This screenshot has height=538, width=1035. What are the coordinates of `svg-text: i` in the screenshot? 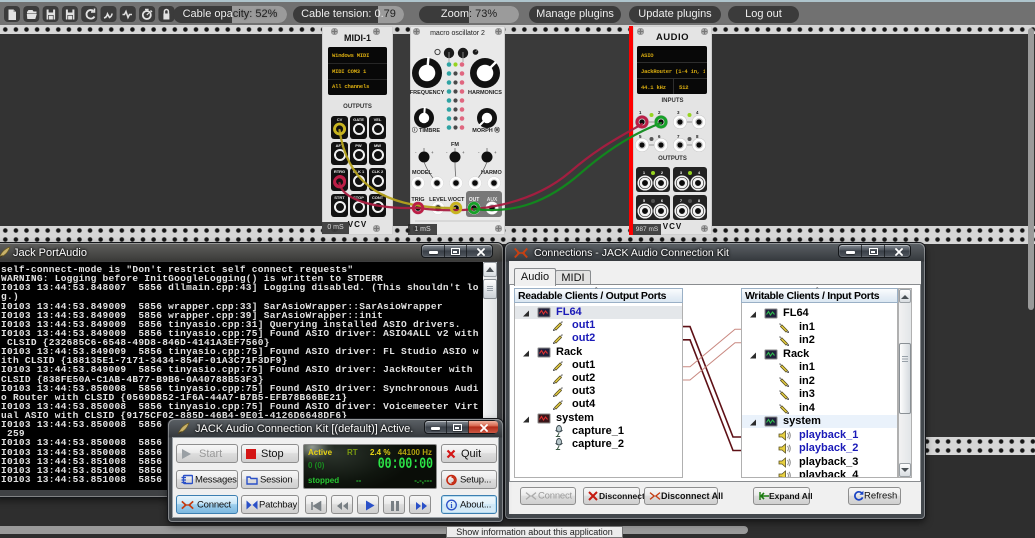 It's located at (451, 504).